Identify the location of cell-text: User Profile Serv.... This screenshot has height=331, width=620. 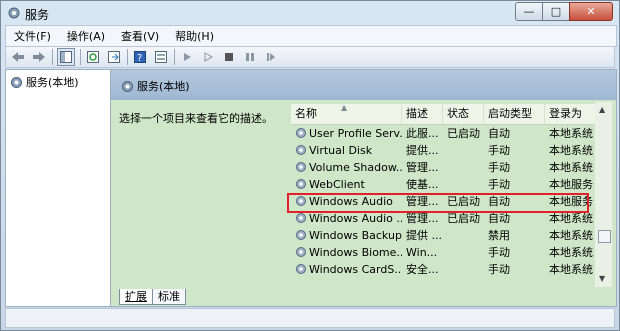
(355, 133).